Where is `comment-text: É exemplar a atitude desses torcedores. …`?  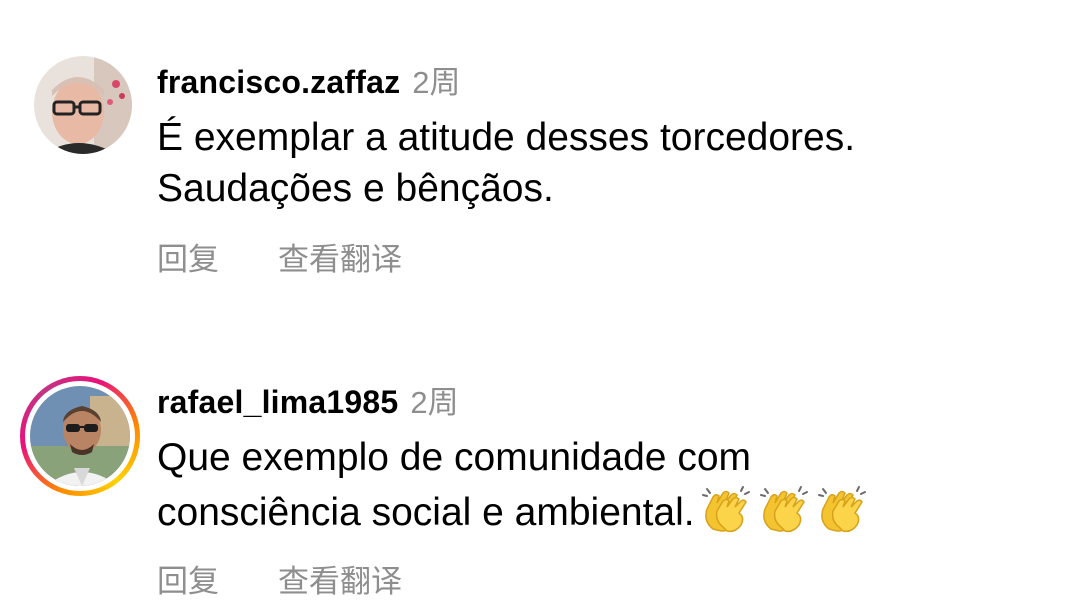 comment-text: É exemplar a atitude desses torcedores. … is located at coordinates (597, 163).